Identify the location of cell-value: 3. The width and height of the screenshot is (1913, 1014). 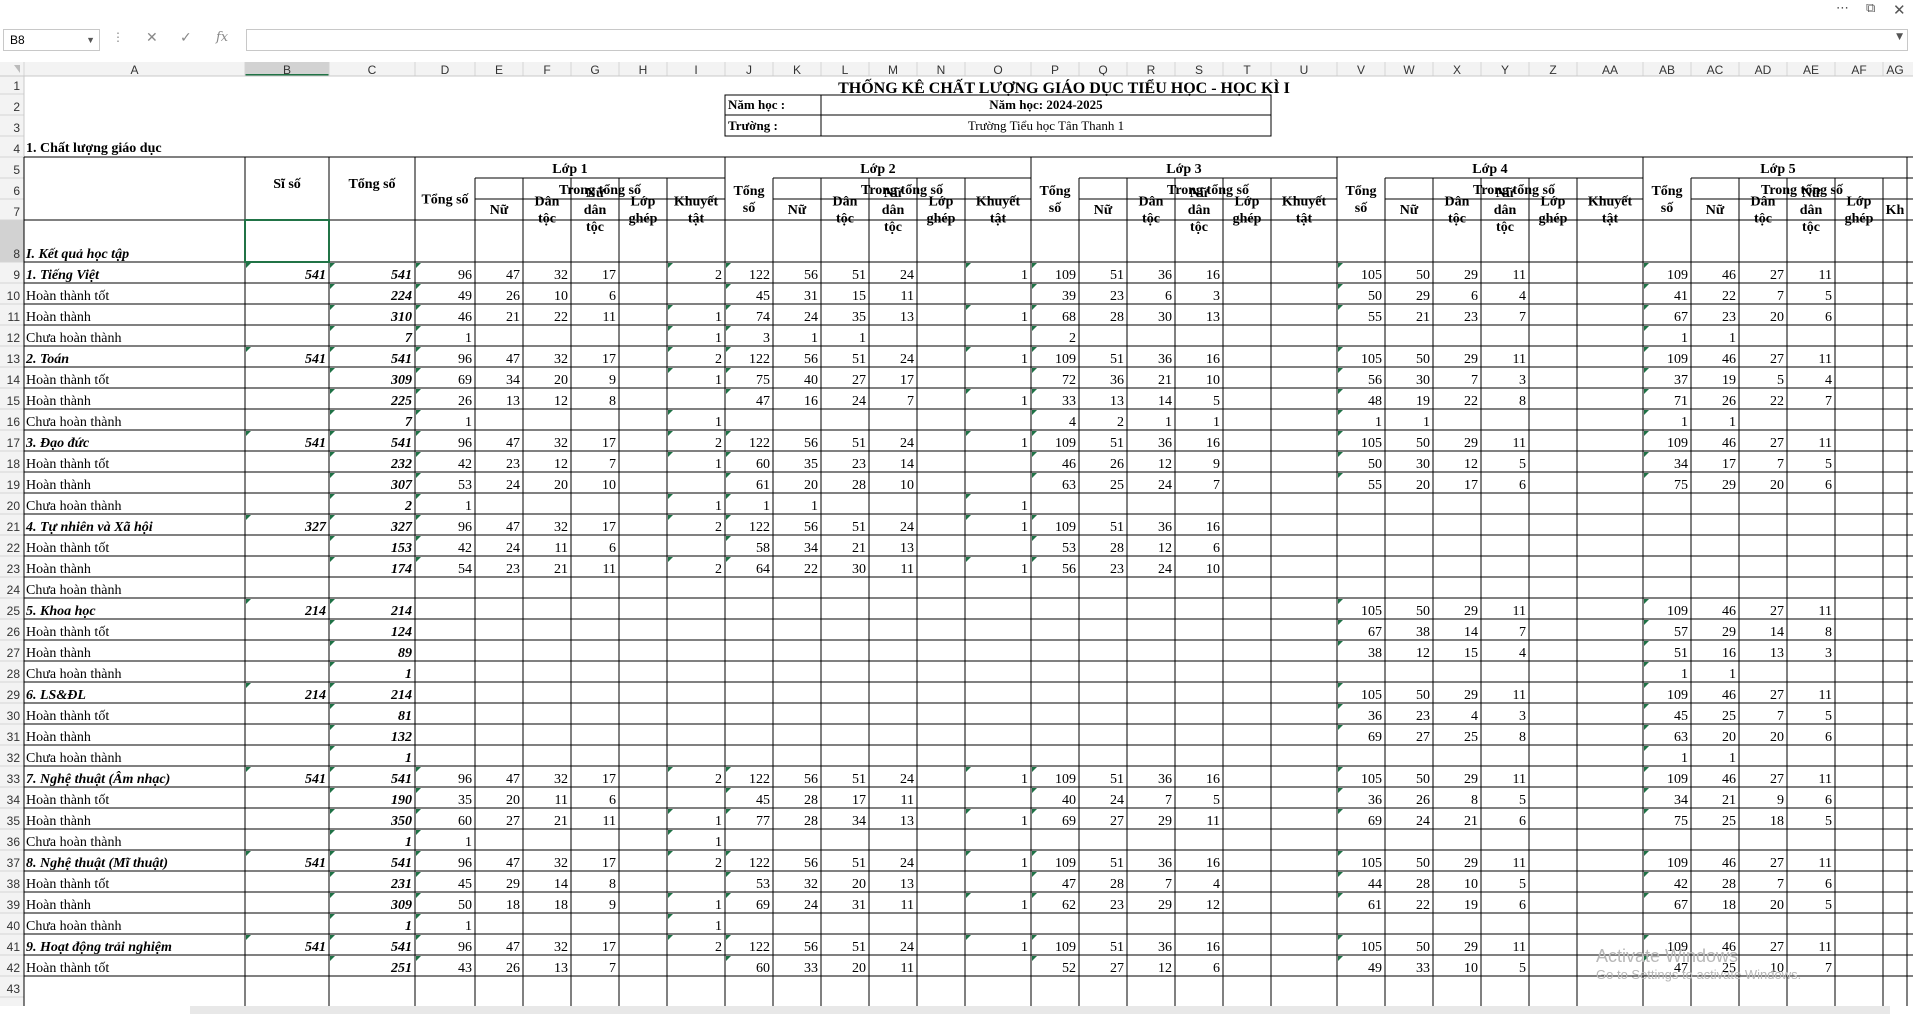
(766, 338).